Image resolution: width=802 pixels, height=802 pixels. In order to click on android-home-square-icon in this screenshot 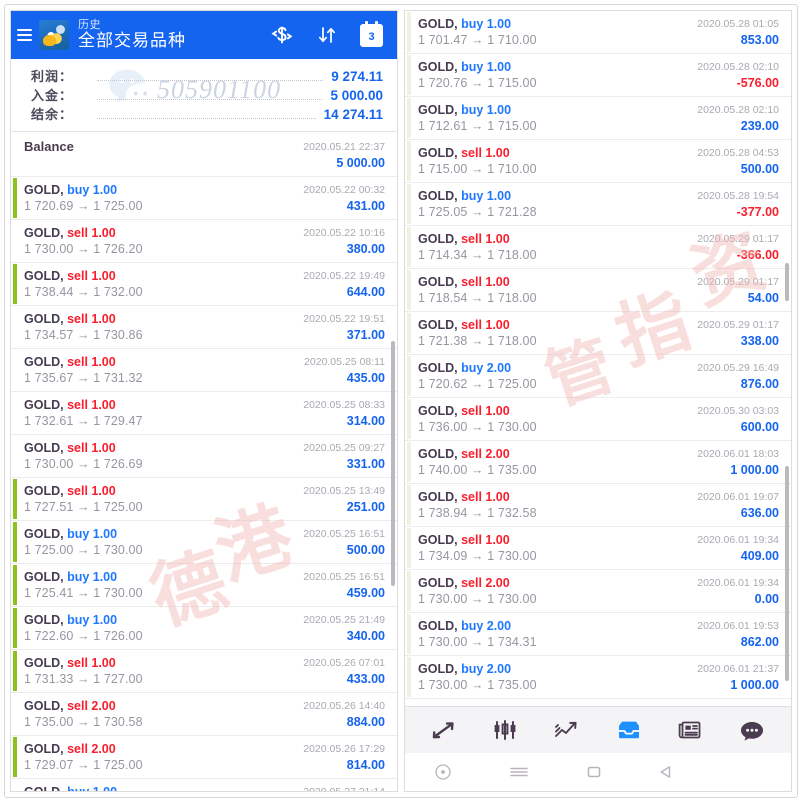, I will do `click(594, 772)`.